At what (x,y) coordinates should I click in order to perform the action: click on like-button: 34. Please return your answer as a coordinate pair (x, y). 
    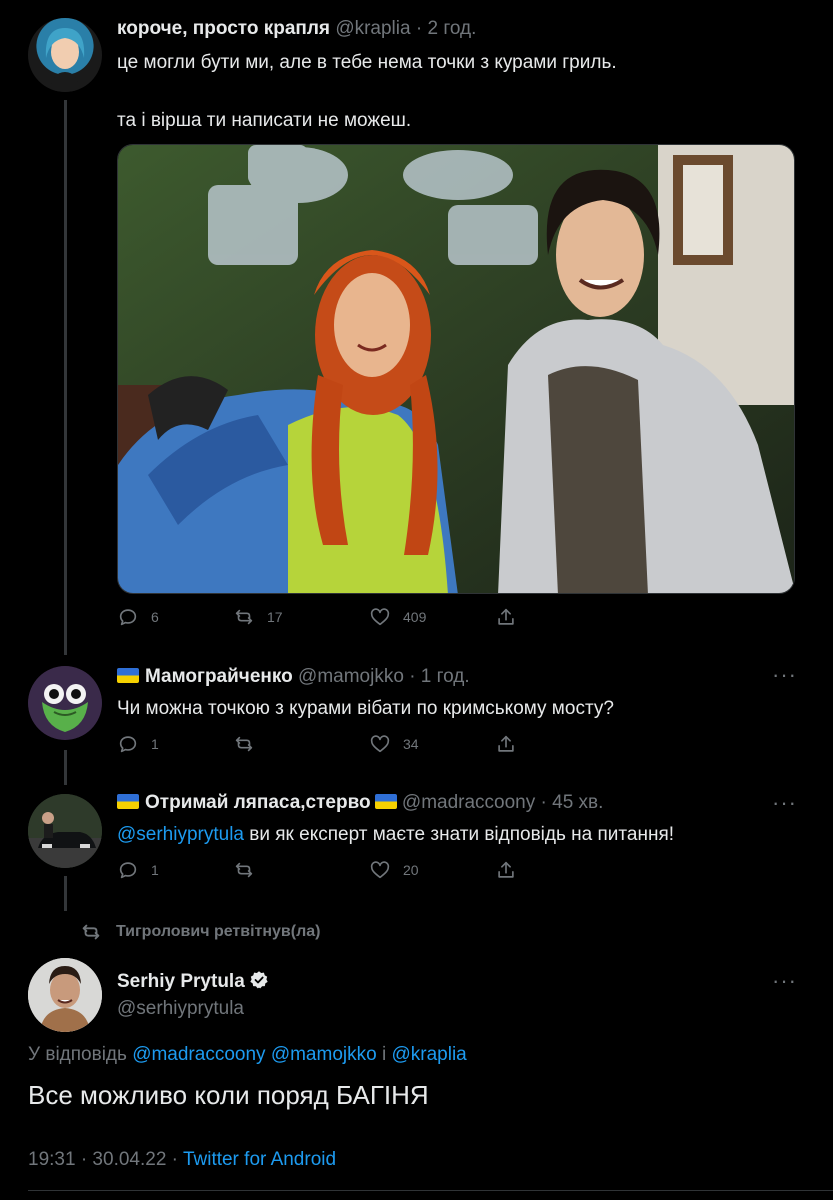
    Looking at the image, I should click on (394, 744).